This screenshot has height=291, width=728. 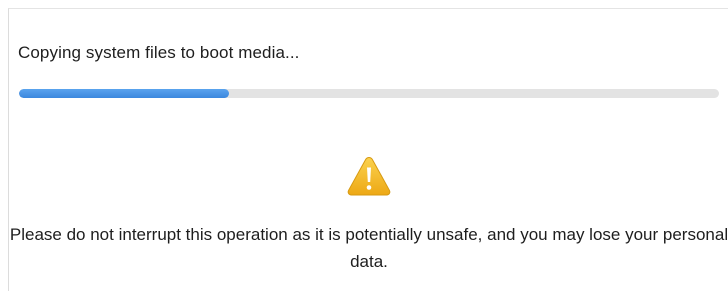 I want to click on progress-bar, so click(x=369, y=93).